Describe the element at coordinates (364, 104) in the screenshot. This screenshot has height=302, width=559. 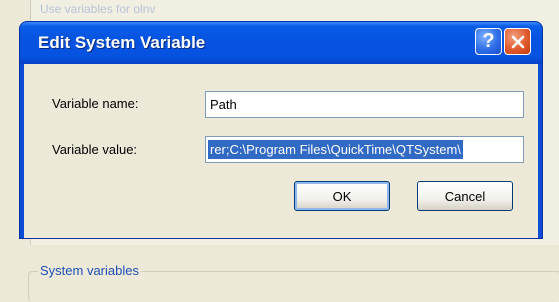
I see `variable-name-input: Path` at that location.